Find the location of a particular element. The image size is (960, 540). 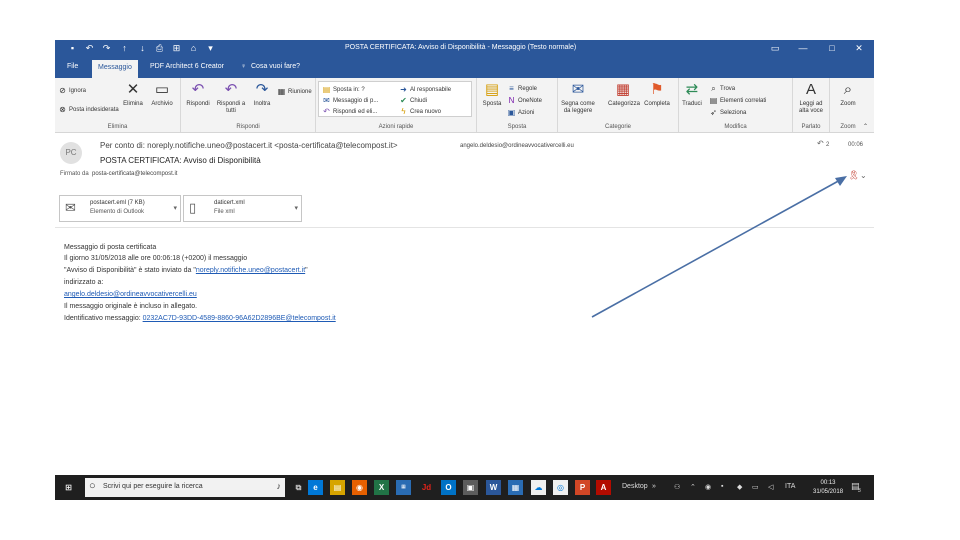

file-explorer-icon: ▤ is located at coordinates (337, 487).